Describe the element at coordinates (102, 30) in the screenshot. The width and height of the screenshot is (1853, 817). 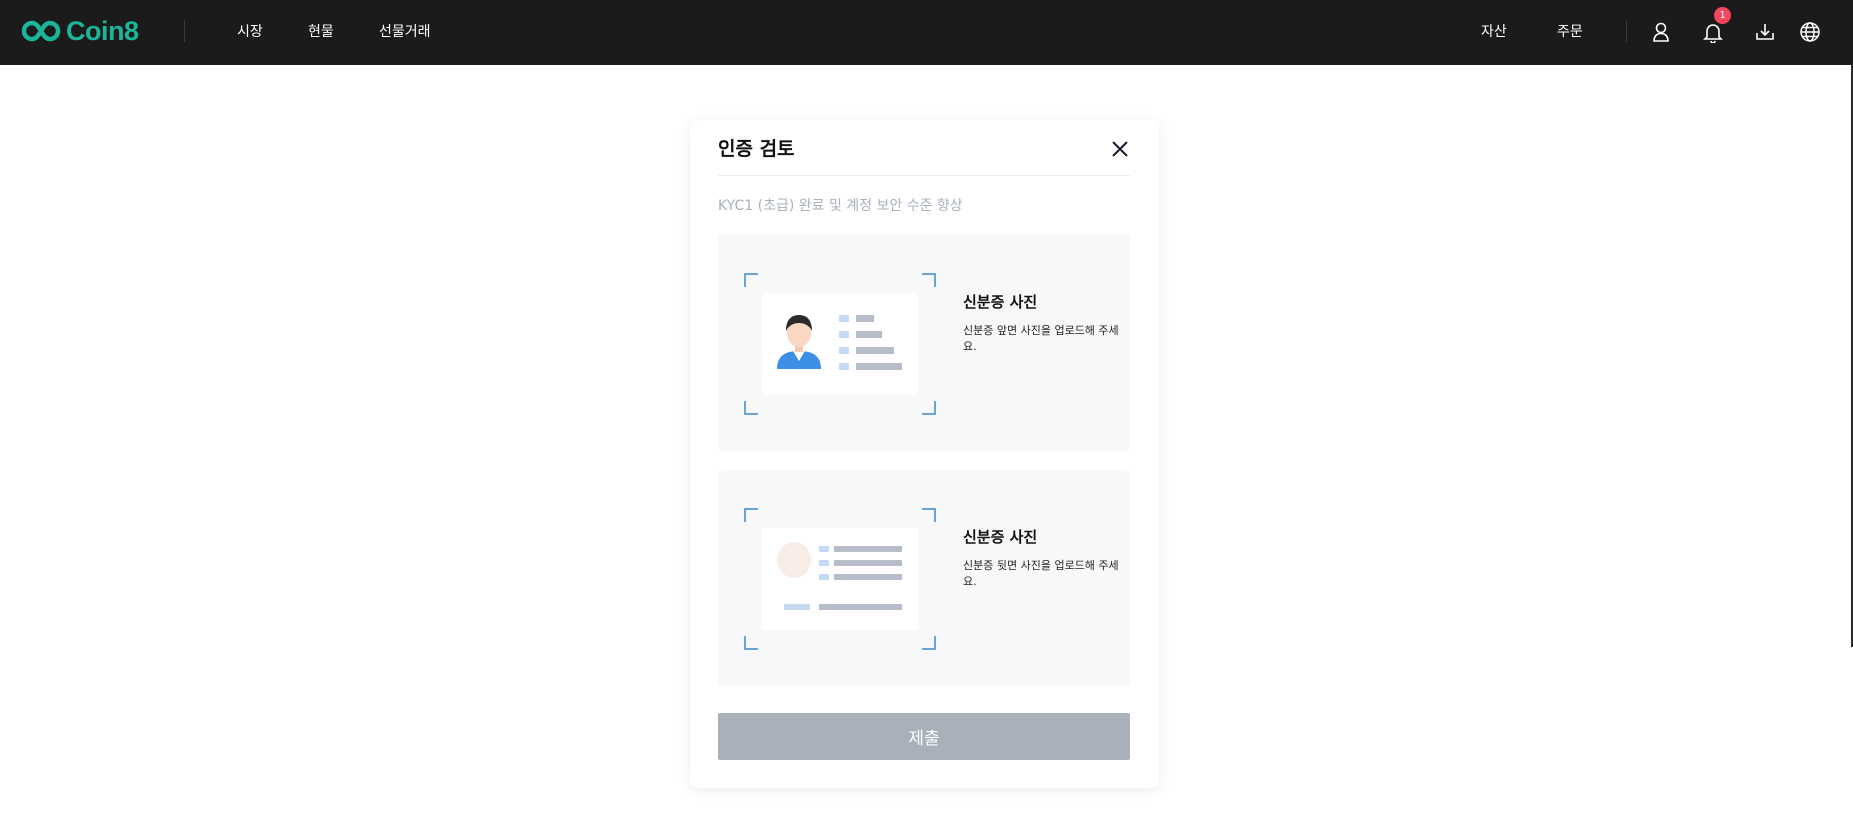
I see `brand-name: Coin8` at that location.